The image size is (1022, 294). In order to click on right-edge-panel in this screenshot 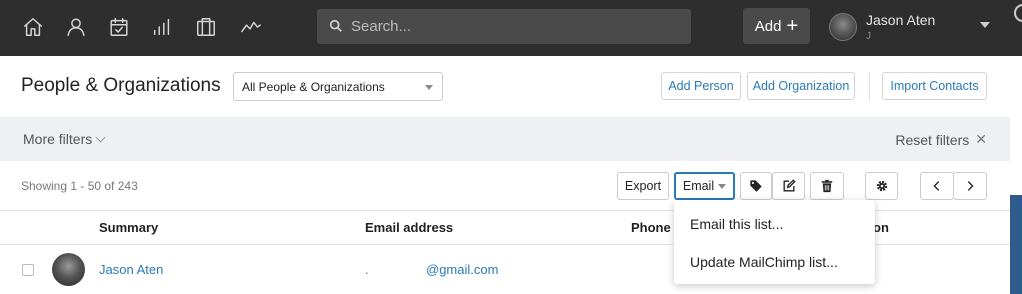, I will do `click(1016, 244)`.